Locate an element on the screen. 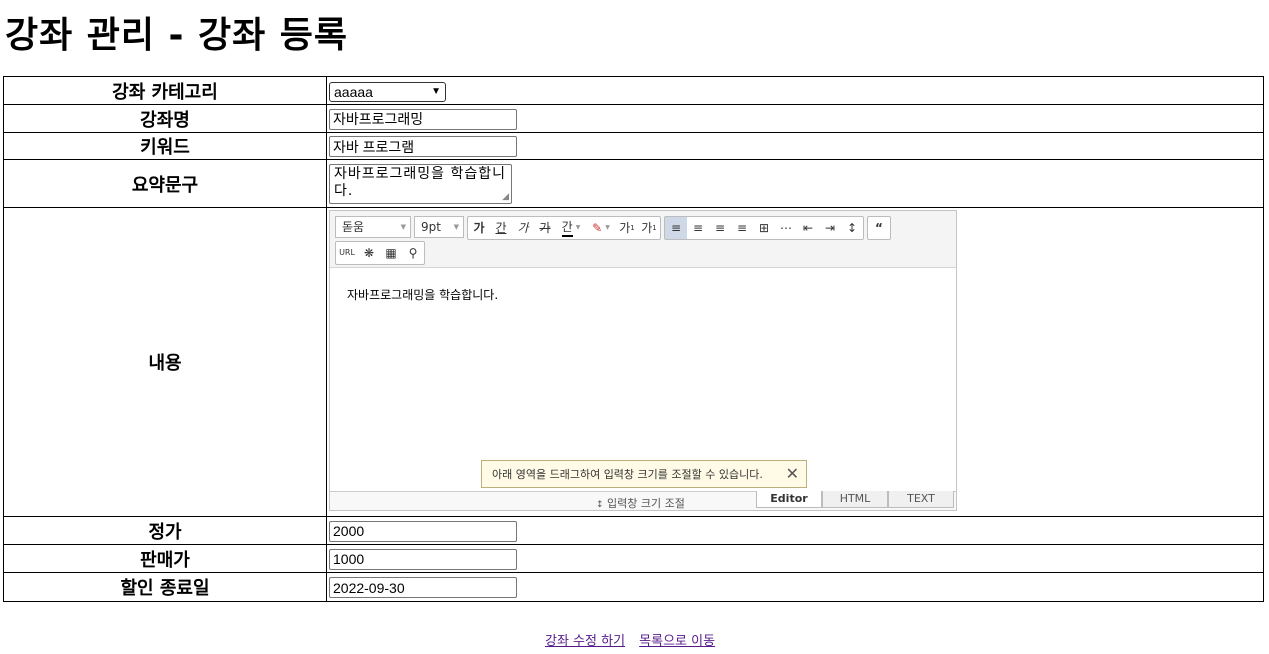 The height and width of the screenshot is (654, 1269). highlight-color-button: ✎ ▼ is located at coordinates (601, 228).